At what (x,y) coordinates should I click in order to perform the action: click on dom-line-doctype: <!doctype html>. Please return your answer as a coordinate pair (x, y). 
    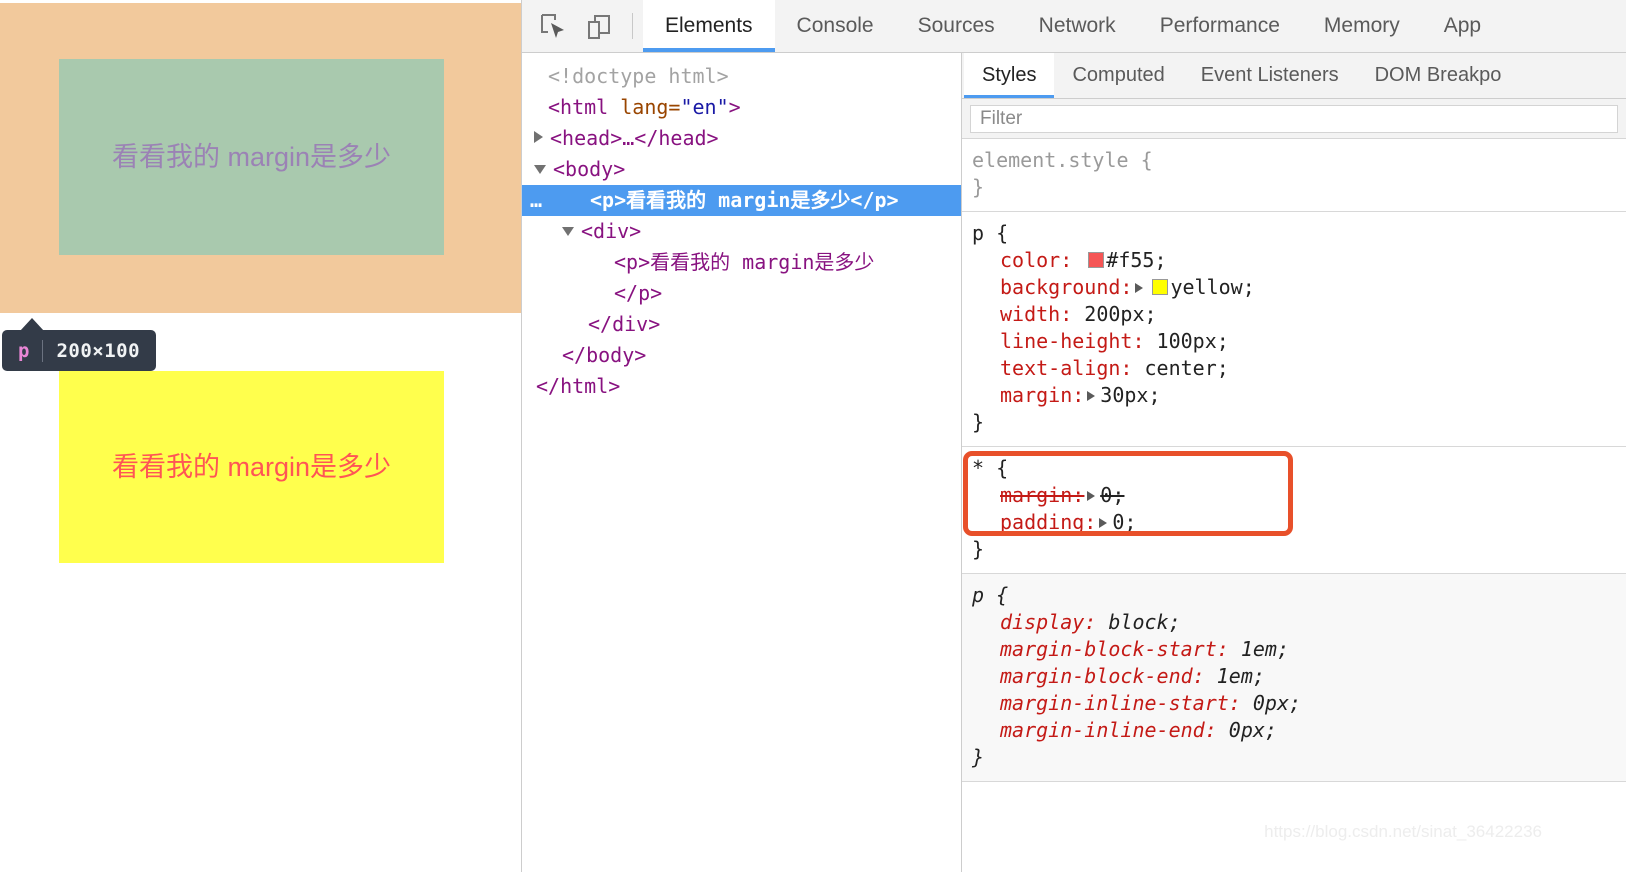
    Looking at the image, I should click on (741, 76).